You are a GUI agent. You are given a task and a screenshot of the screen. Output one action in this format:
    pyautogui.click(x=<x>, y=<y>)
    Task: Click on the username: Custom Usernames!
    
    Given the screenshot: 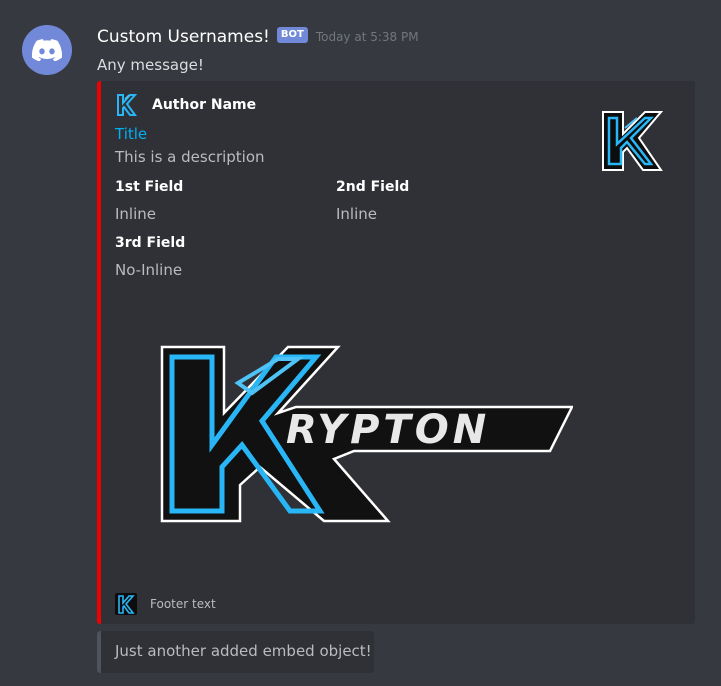 What is the action you would take?
    pyautogui.click(x=183, y=37)
    